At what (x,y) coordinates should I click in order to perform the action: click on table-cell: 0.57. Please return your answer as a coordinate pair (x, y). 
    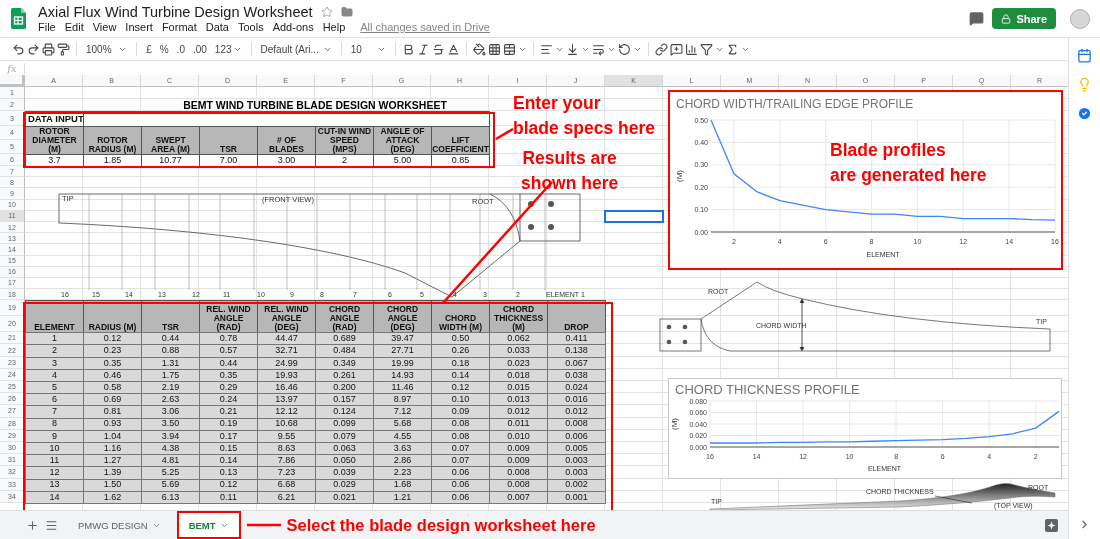
    Looking at the image, I should click on (228, 351).